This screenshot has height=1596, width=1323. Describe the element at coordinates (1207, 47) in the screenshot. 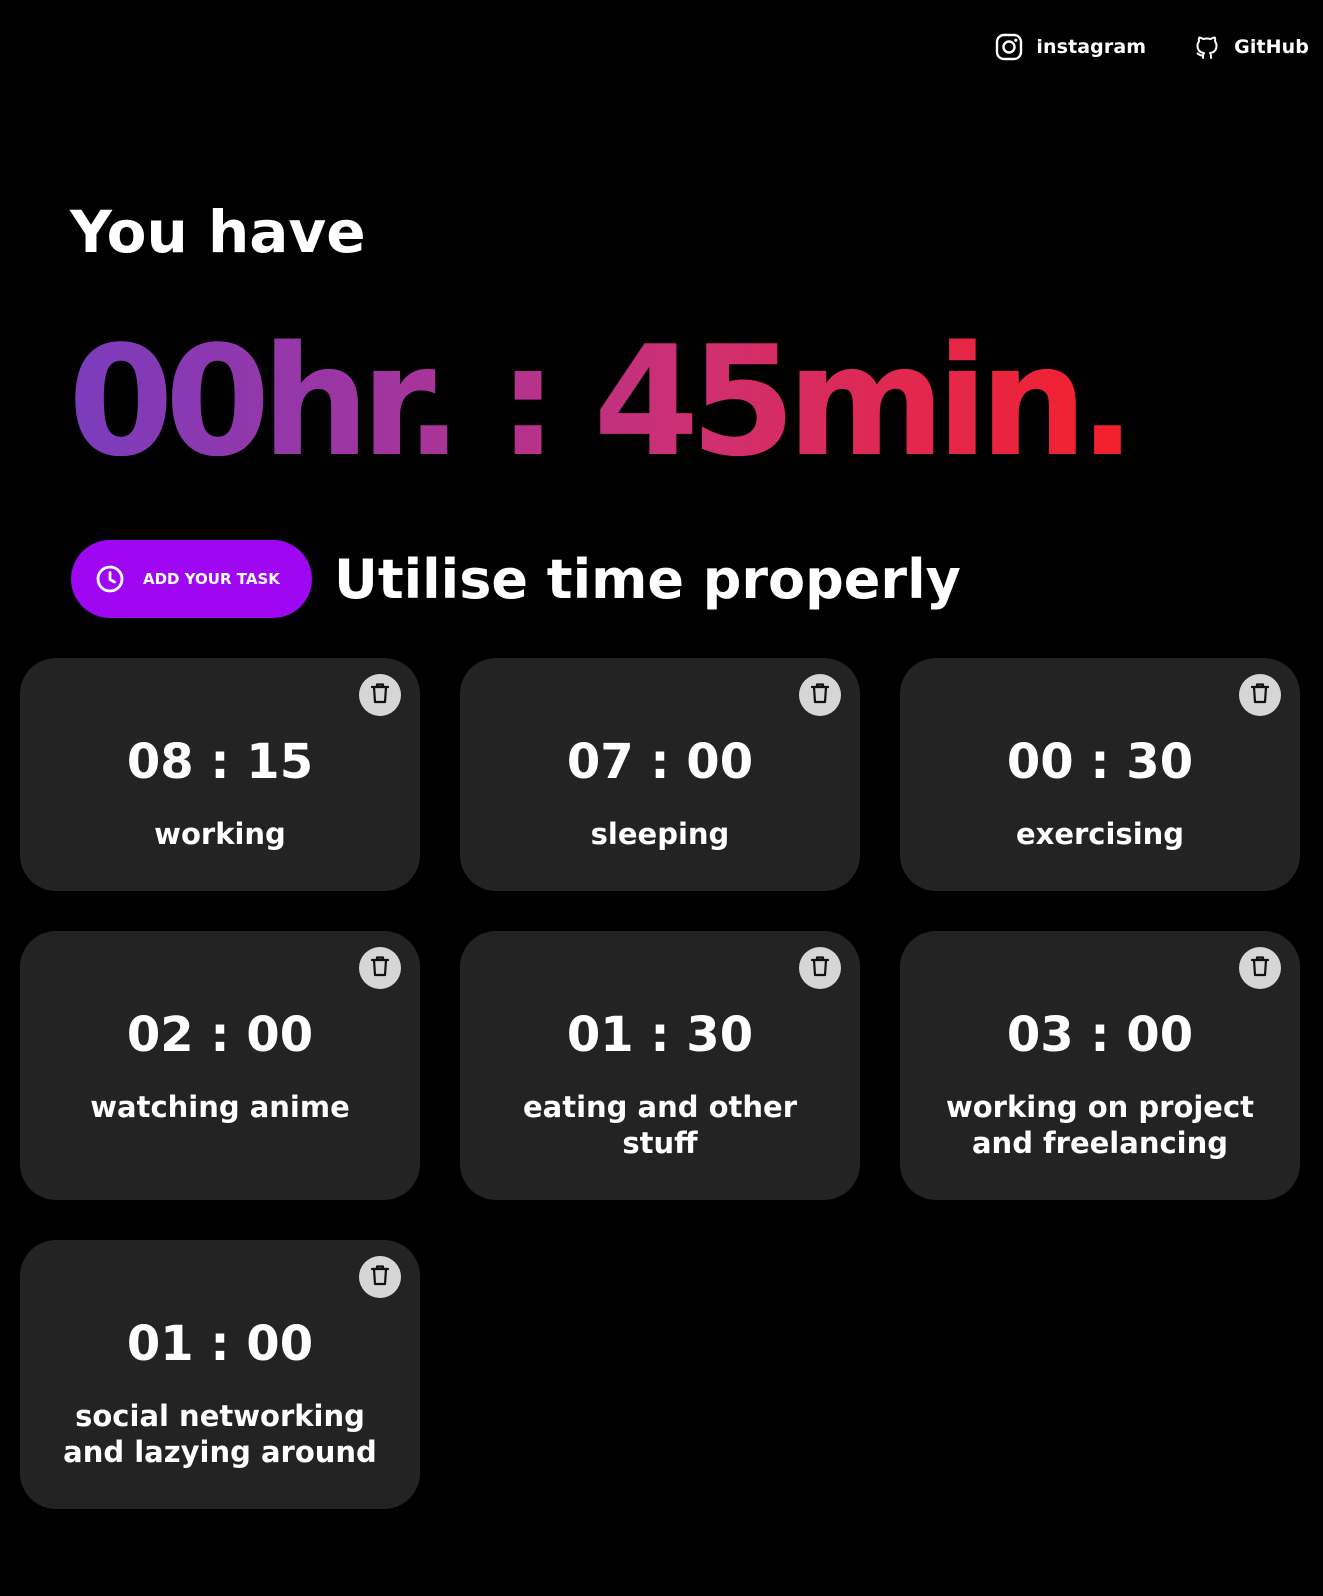

I see `github-icon` at that location.